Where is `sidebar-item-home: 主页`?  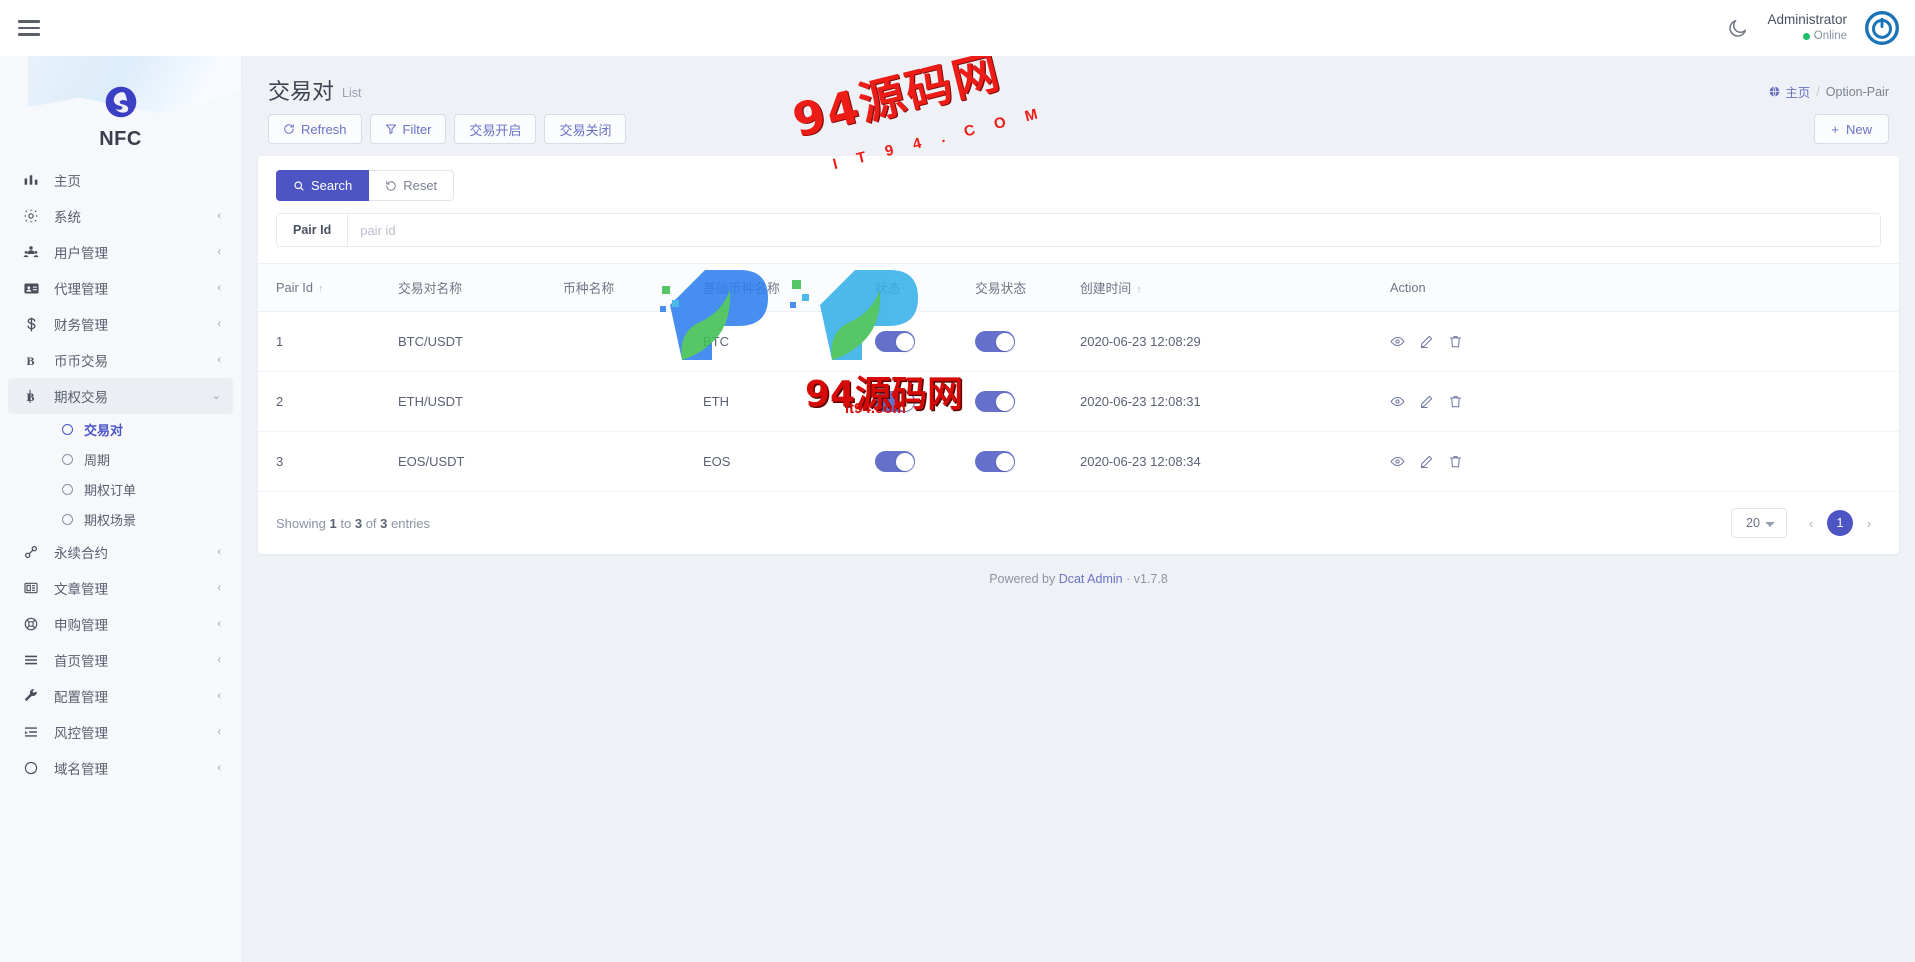
sidebar-item-home: 主页 is located at coordinates (120, 180).